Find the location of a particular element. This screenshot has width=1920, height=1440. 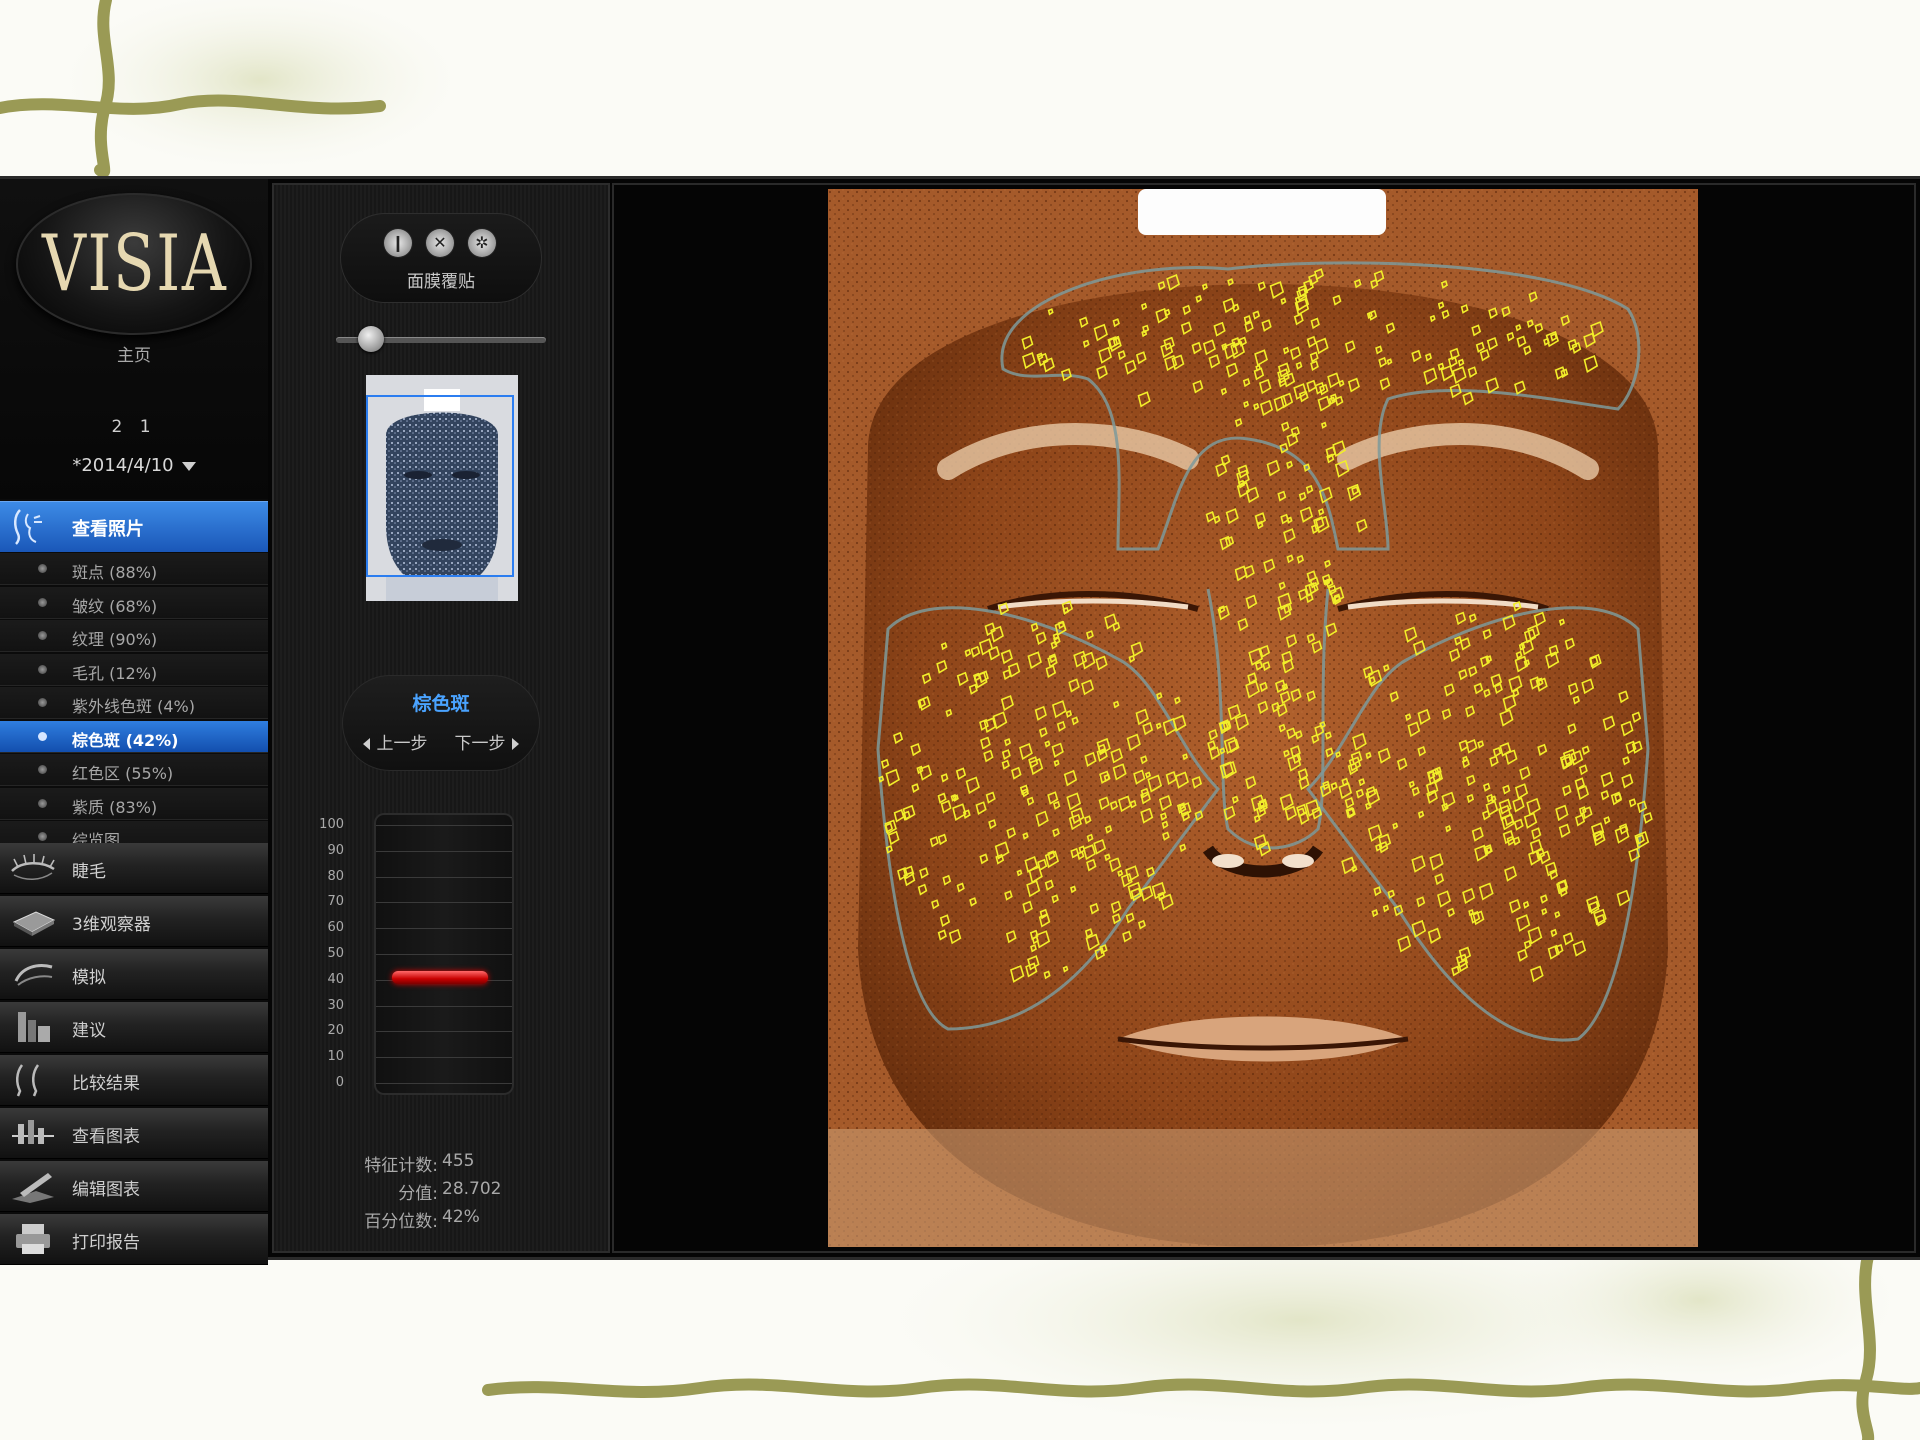

feature-item-porphyrins: 紫质 (83%) is located at coordinates (134, 803).